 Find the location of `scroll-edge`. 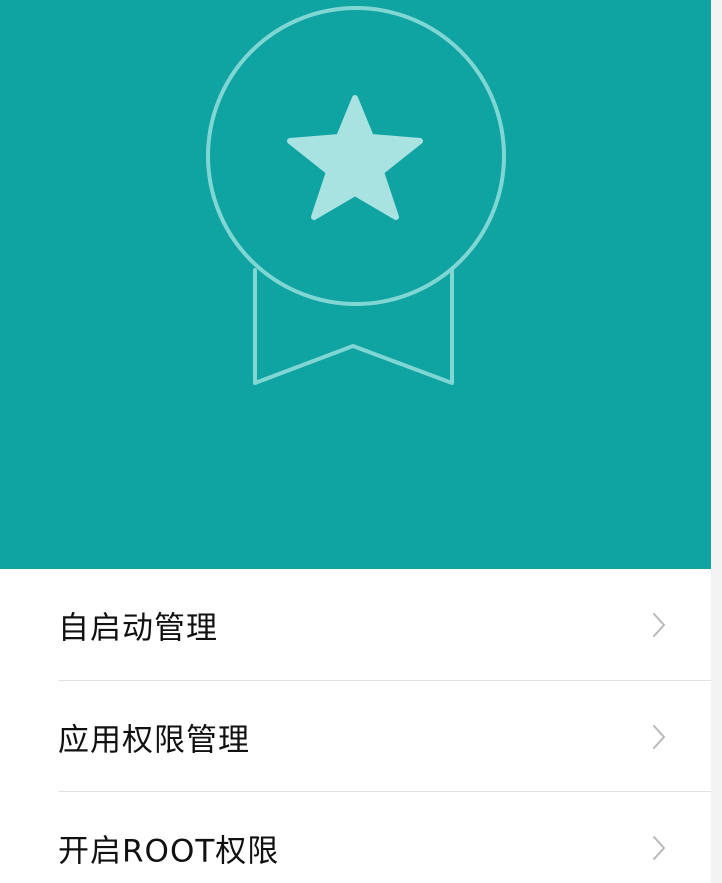

scroll-edge is located at coordinates (716, 441).